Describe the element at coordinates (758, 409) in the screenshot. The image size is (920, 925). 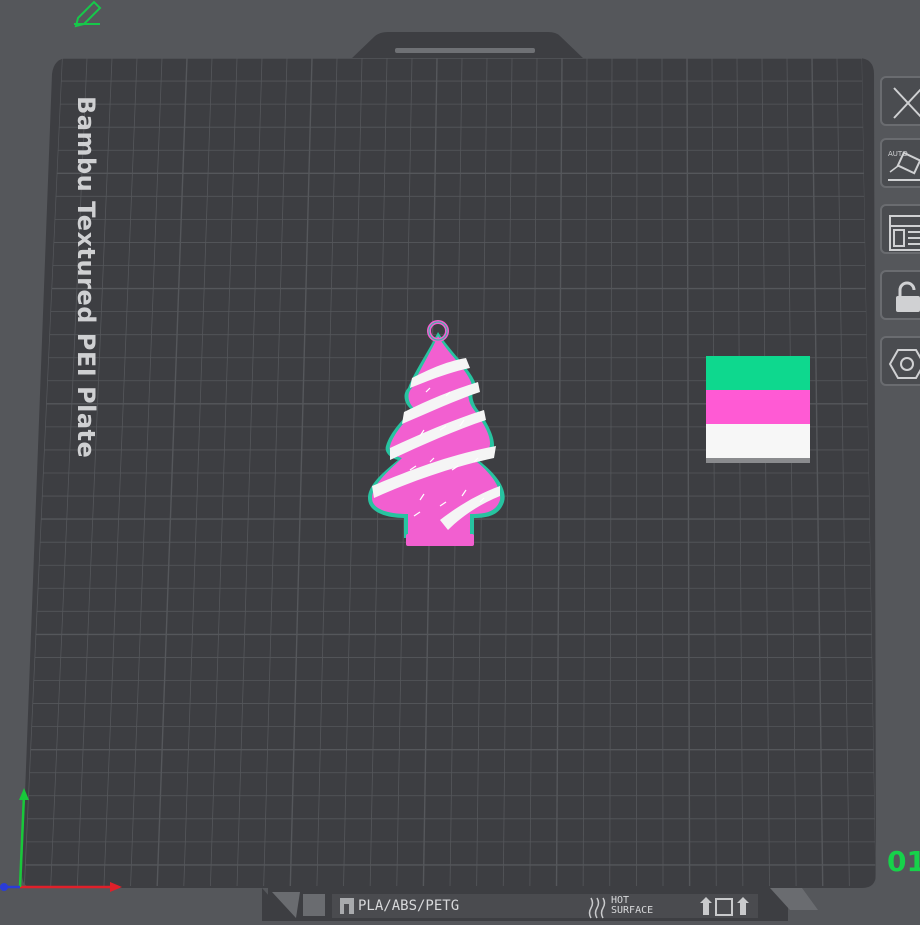
I see `prime-tower` at that location.